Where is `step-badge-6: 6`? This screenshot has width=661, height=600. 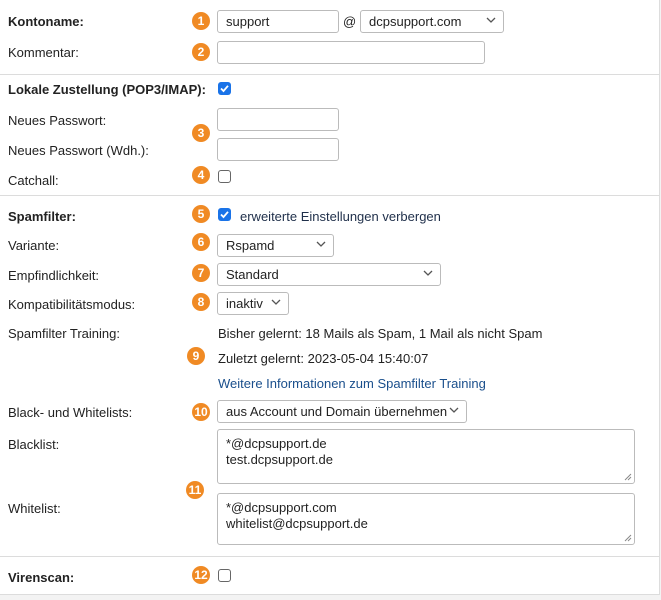 step-badge-6: 6 is located at coordinates (201, 242).